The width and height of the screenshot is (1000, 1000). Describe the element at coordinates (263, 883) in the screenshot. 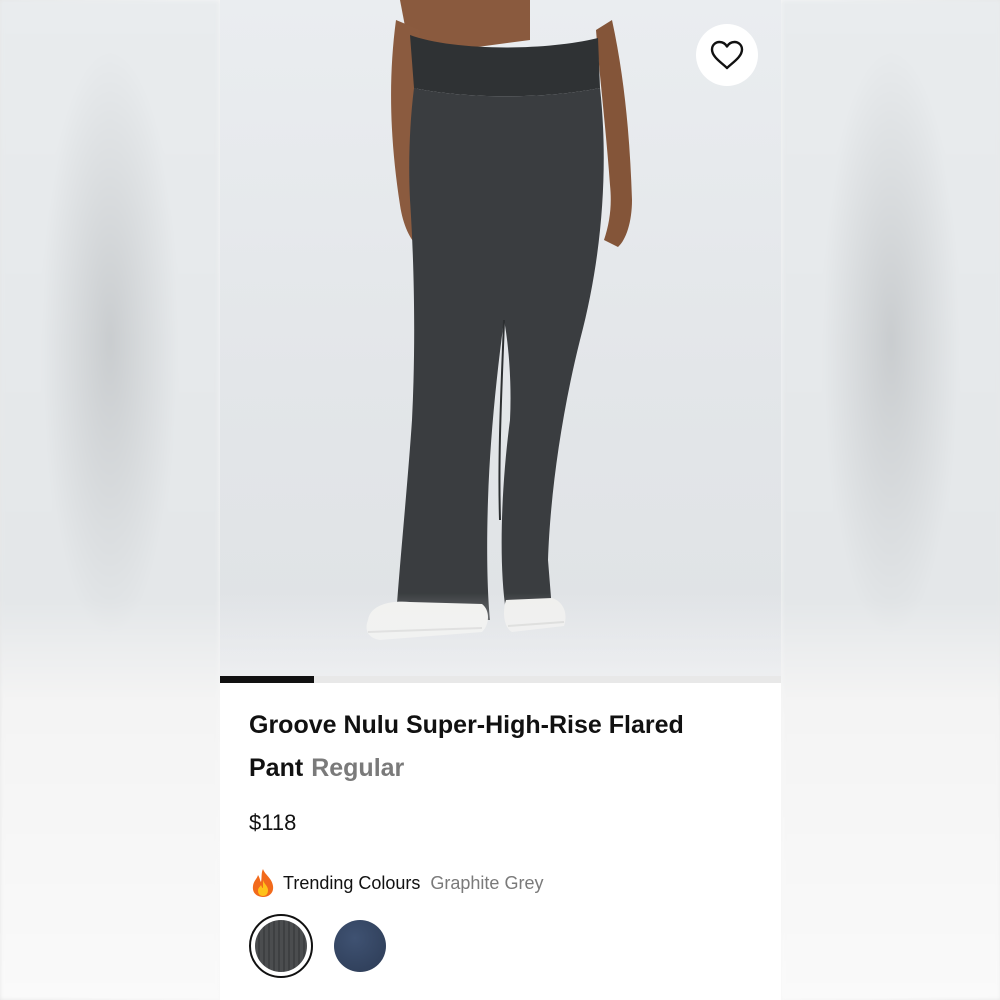

I see `fire-icon` at that location.